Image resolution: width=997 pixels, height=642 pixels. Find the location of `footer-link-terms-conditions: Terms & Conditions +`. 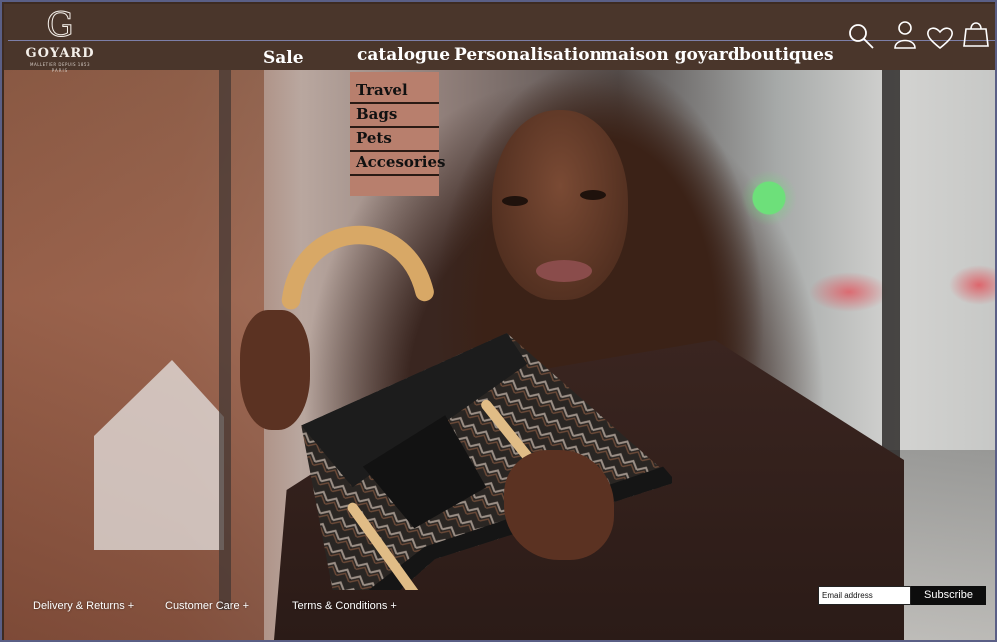

footer-link-terms-conditions: Terms & Conditions + is located at coordinates (344, 606).